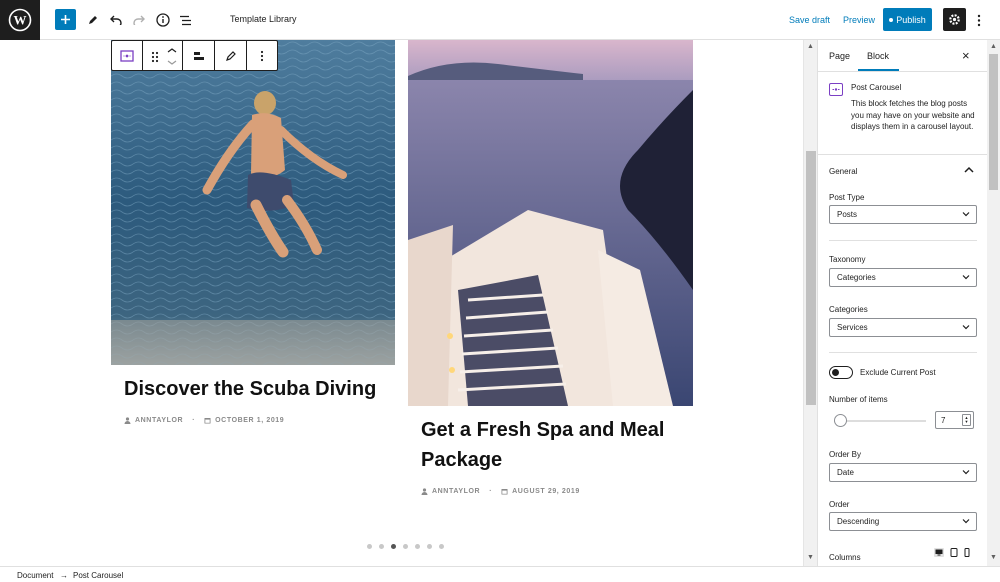  I want to click on block-toolbar, so click(194, 55).